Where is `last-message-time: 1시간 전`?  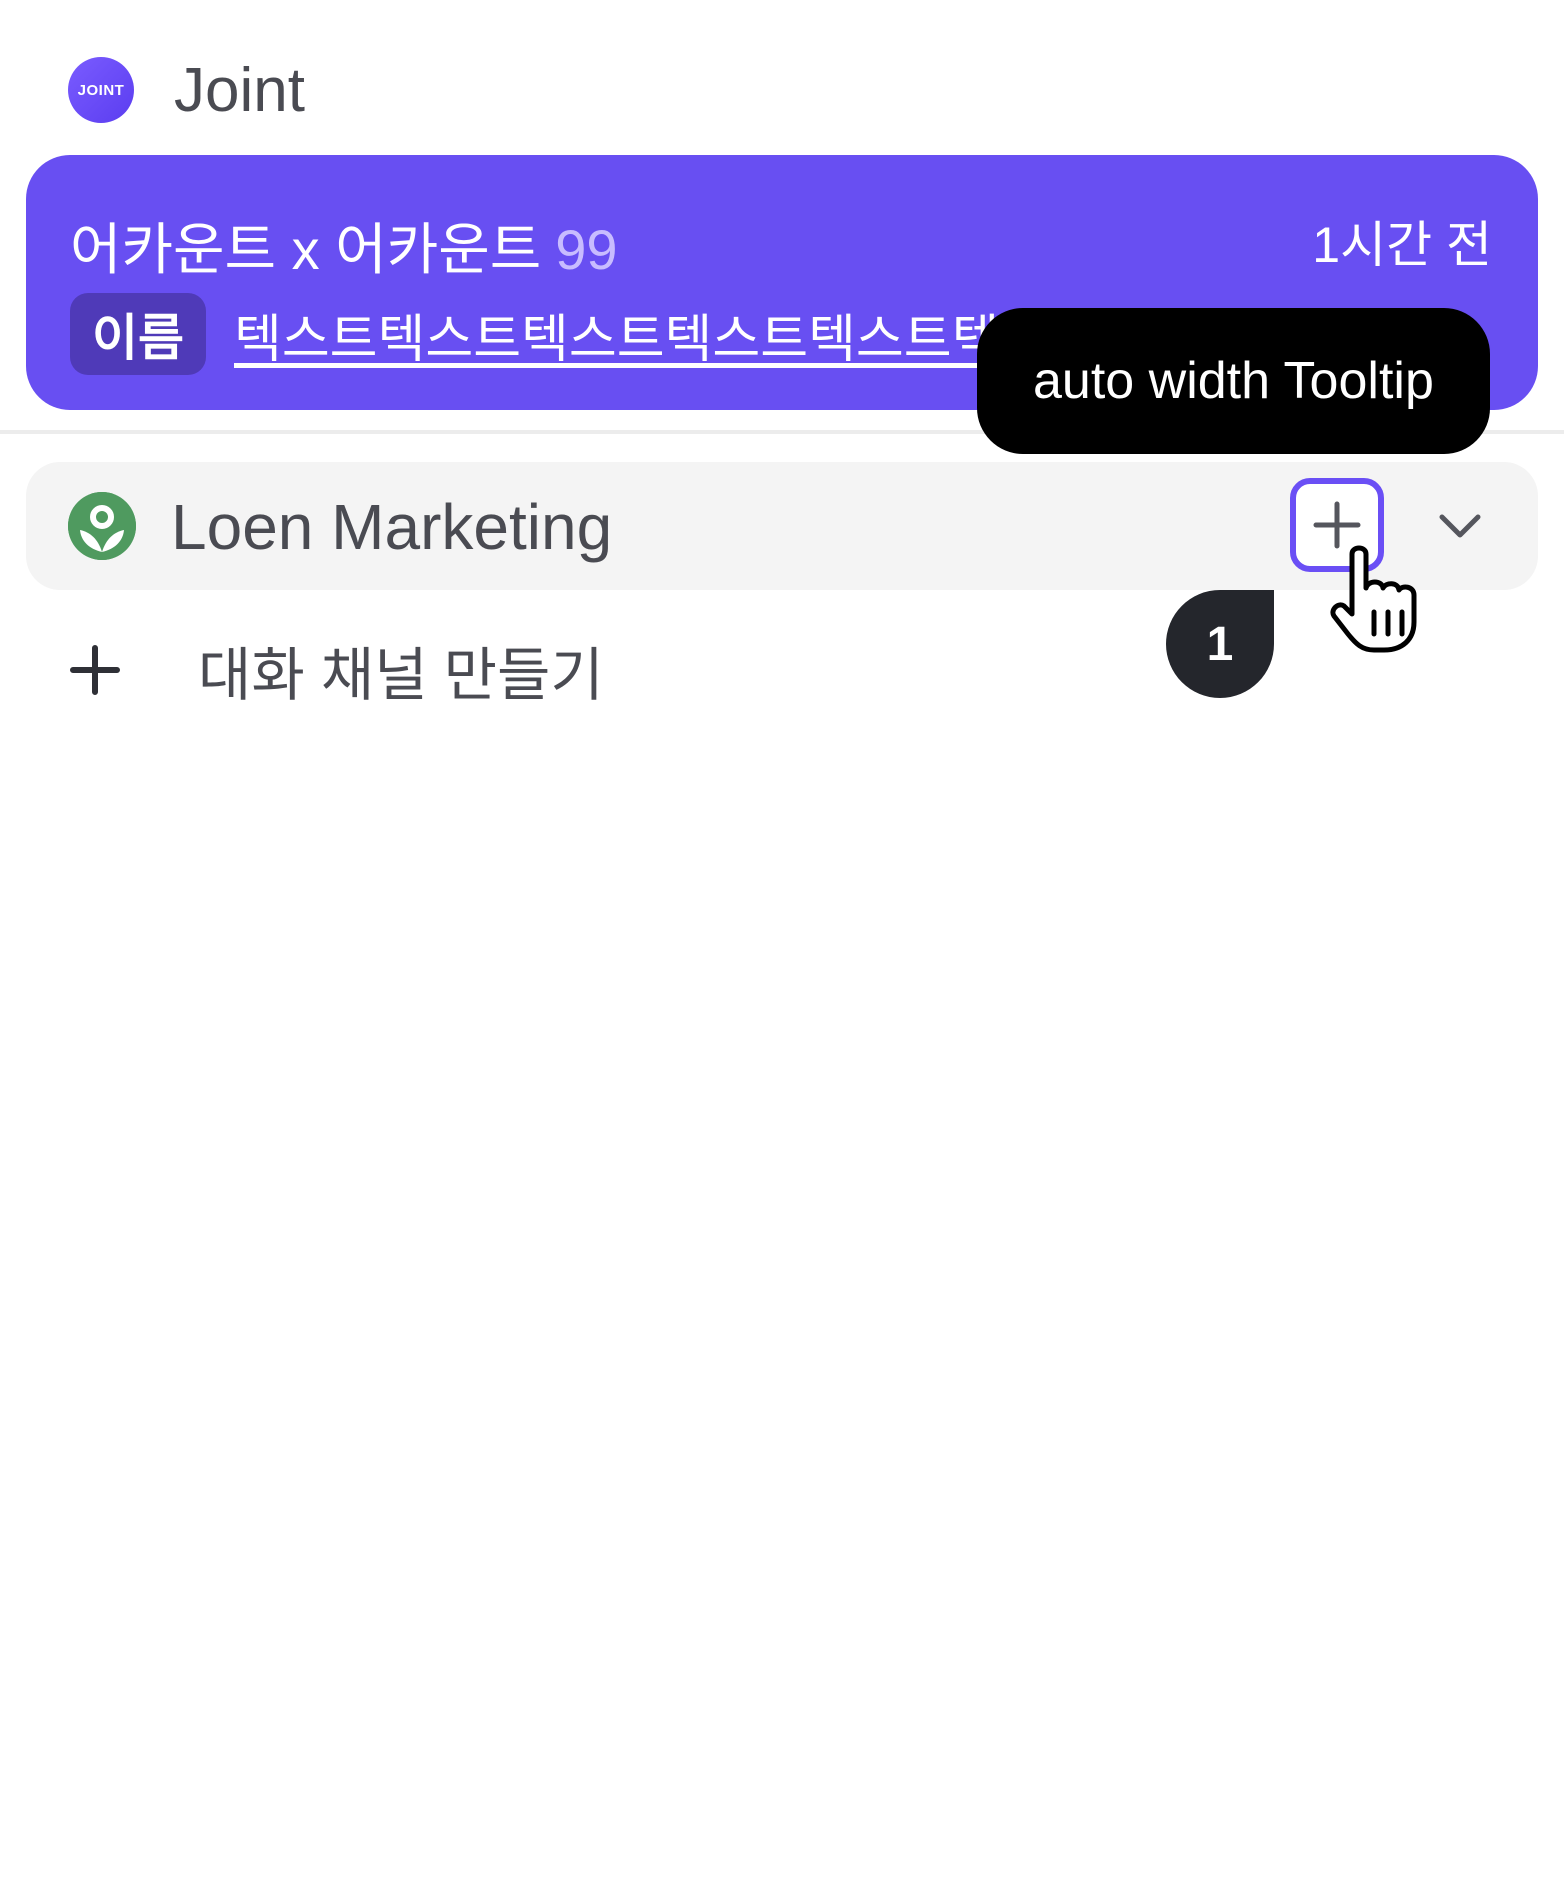
last-message-time: 1시간 전 is located at coordinates (1402, 245).